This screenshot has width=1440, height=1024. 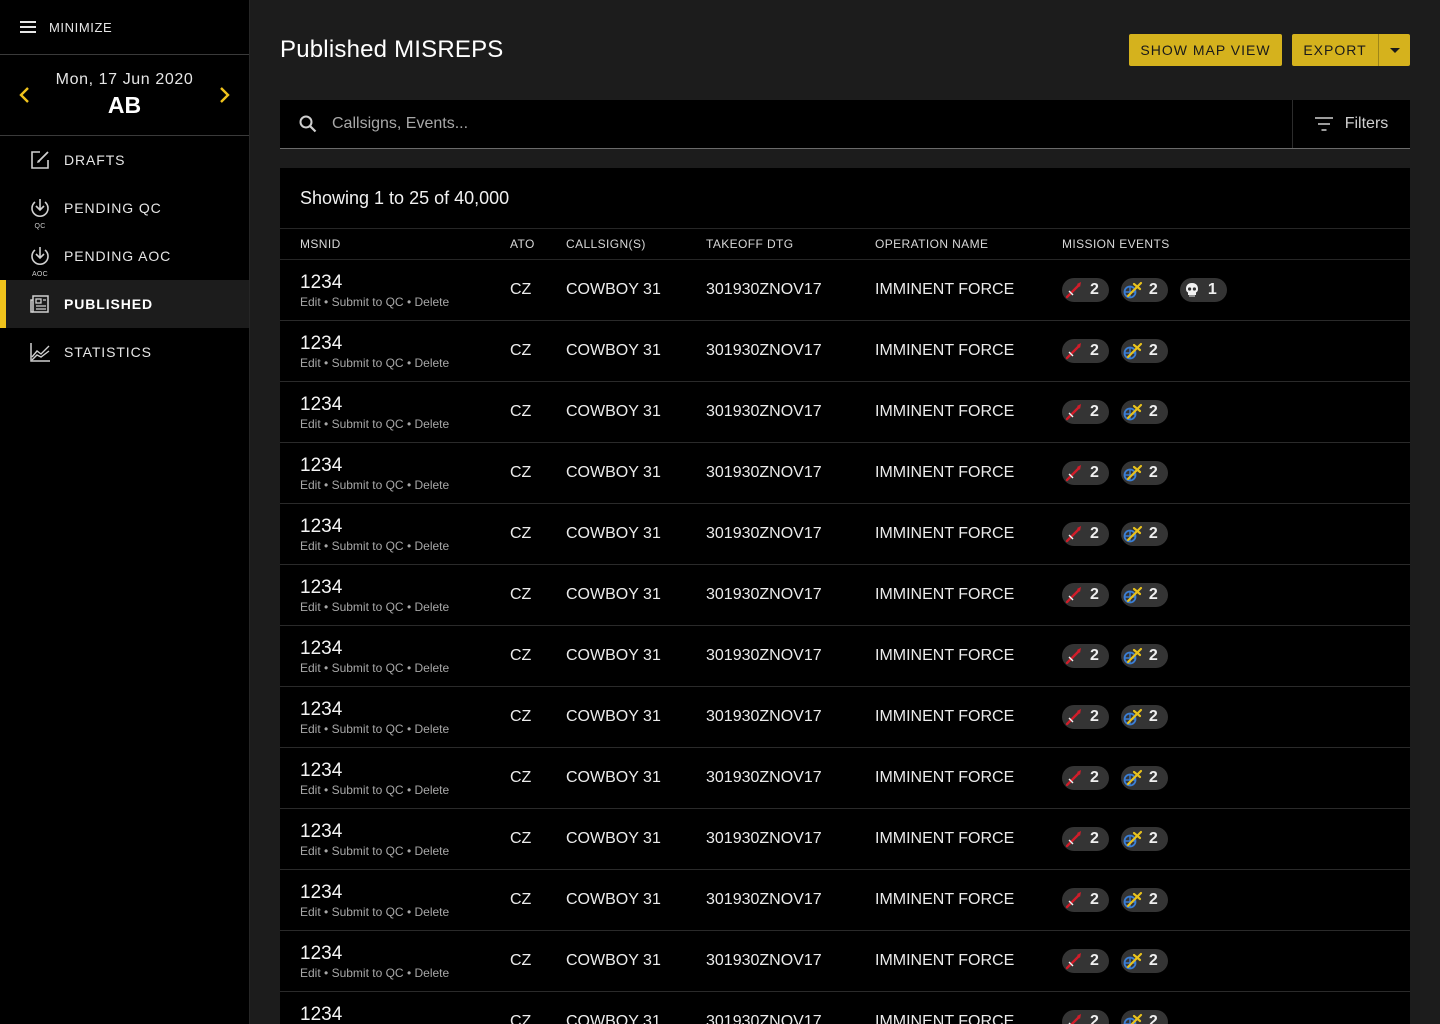 I want to click on column-header-mission-events: MISSION EVENTS, so click(x=1236, y=244).